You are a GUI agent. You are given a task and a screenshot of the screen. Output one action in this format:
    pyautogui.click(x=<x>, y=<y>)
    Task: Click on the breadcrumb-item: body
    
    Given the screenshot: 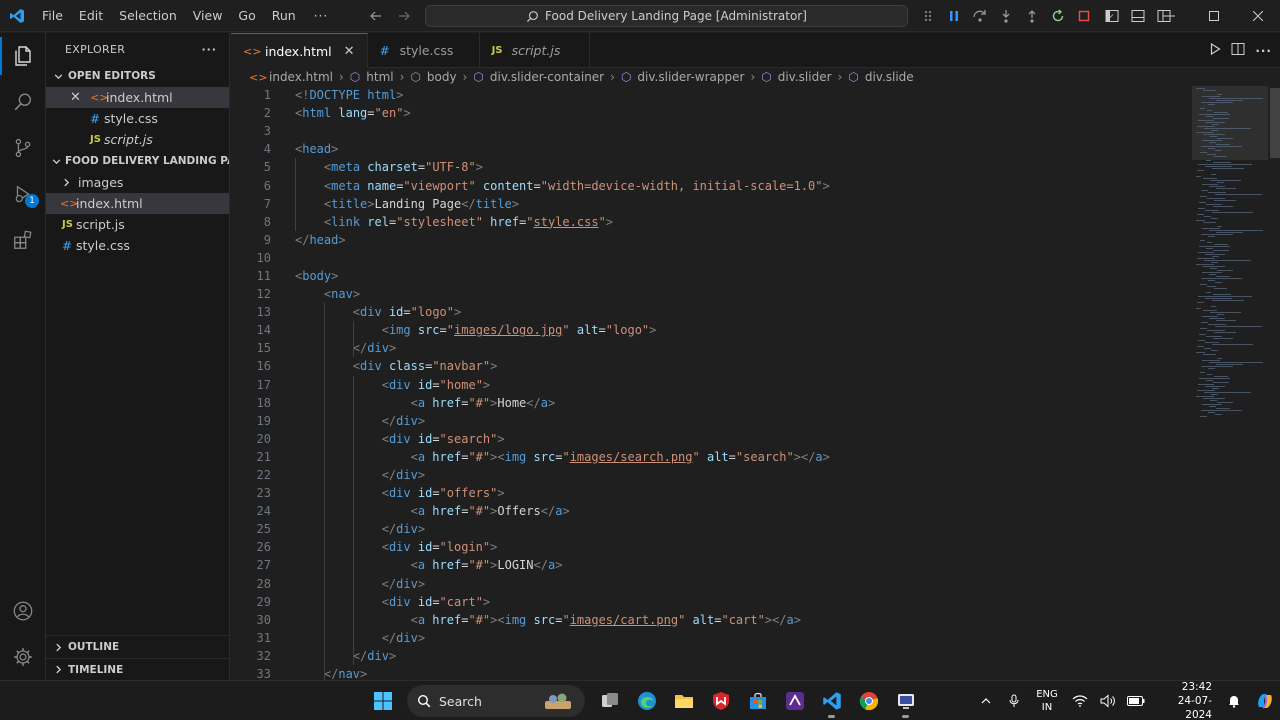 What is the action you would take?
    pyautogui.click(x=442, y=77)
    